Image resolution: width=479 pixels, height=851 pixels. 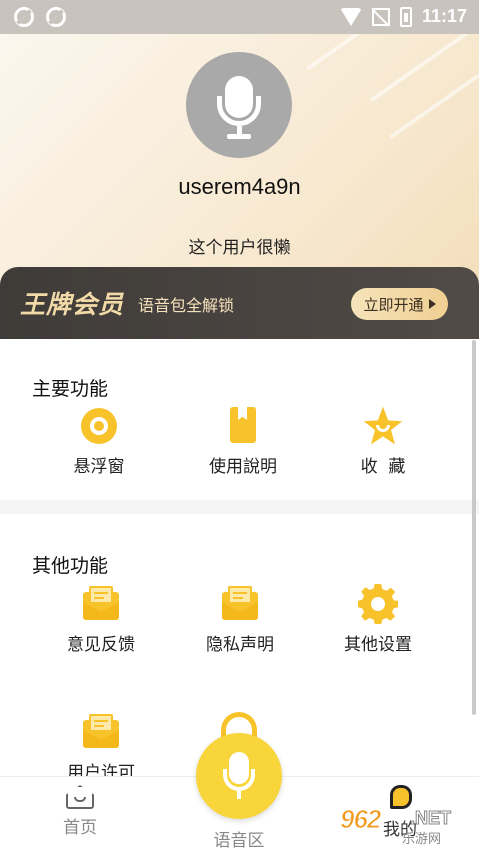 I want to click on feedback-label: 意见反馈, so click(x=101, y=645).